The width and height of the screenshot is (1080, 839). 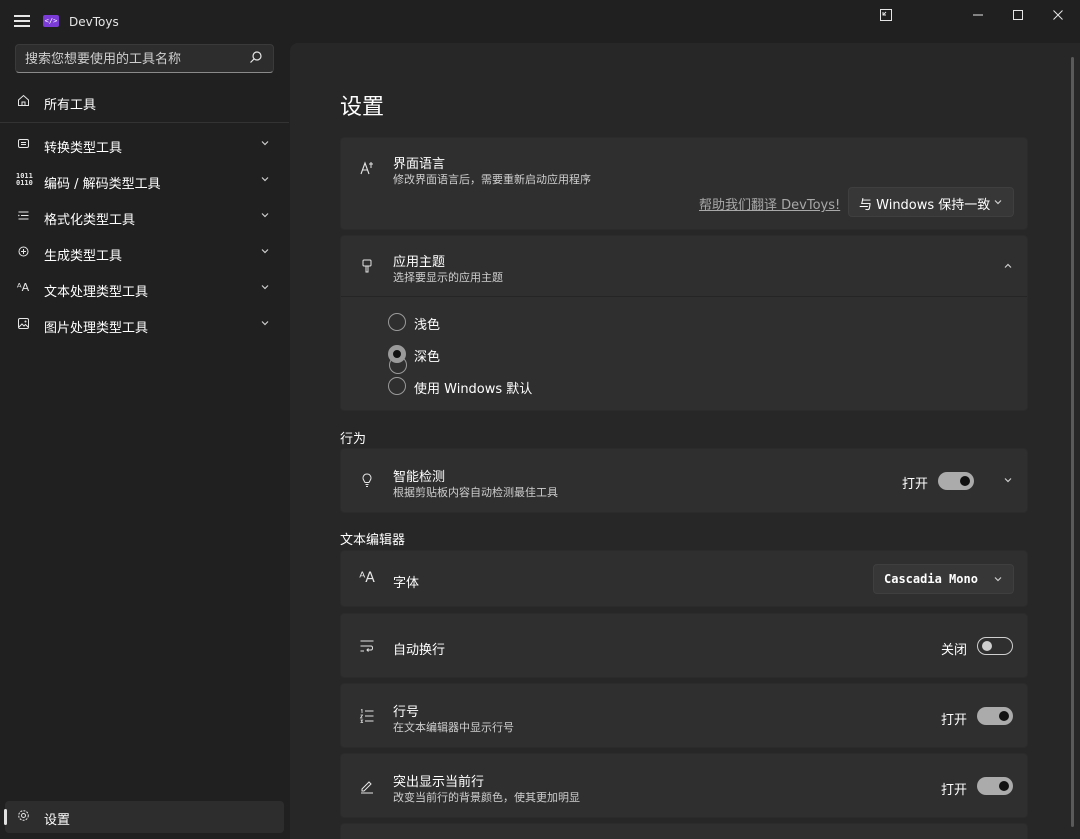 What do you see at coordinates (144, 145) in the screenshot?
I see `sidebar-item-converters: 转换类型工具` at bounding box center [144, 145].